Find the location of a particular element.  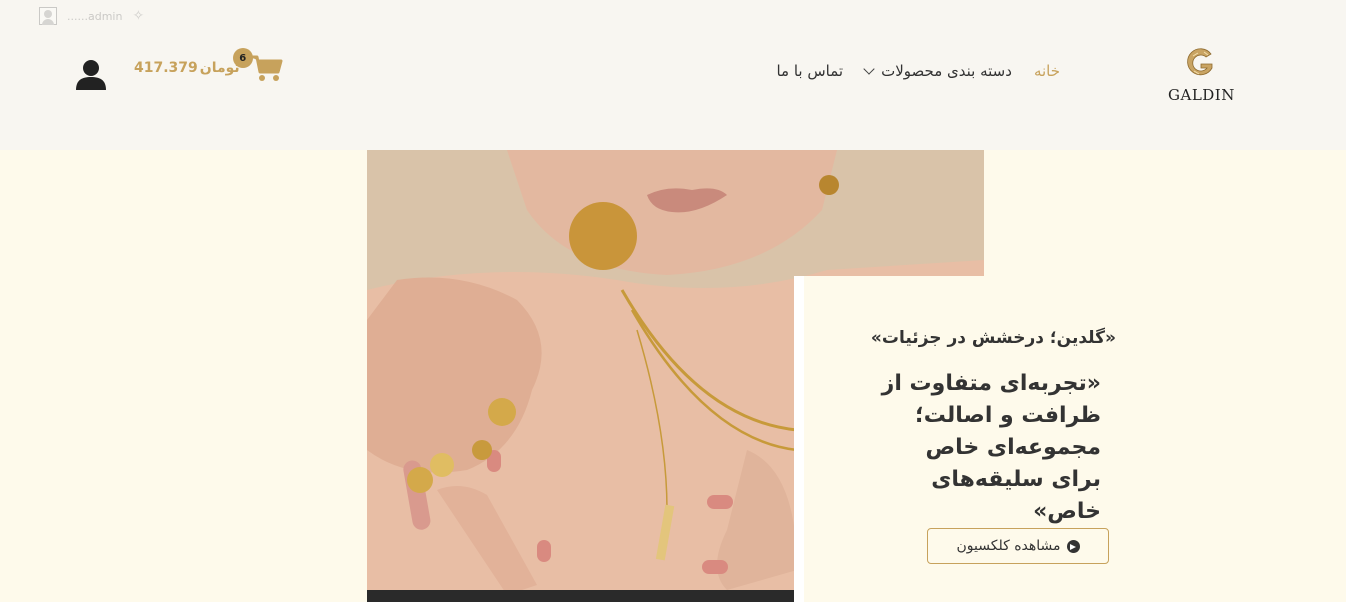

nav-item-categories: دسته بندی محصولات is located at coordinates (937, 71).